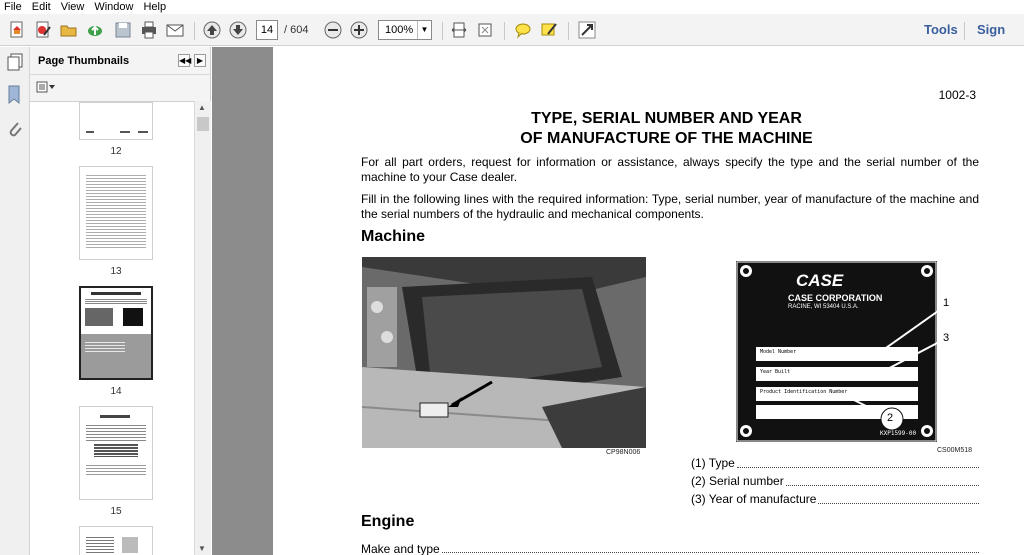  I want to click on save-button, so click(123, 30).